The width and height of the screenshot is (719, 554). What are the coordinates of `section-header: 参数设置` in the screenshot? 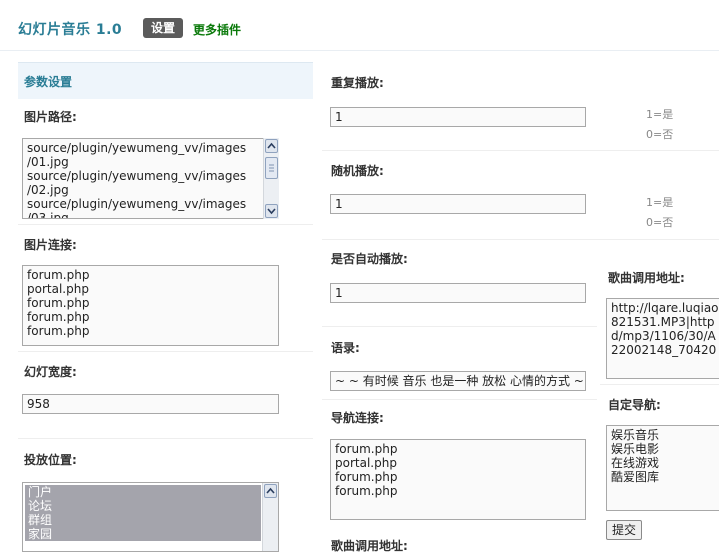 It's located at (165, 80).